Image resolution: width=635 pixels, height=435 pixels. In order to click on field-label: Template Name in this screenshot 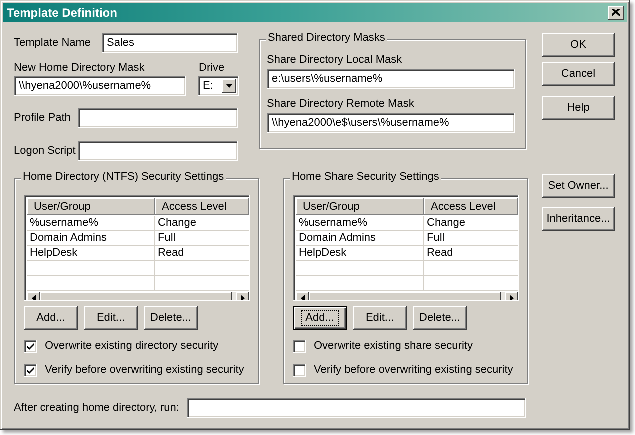, I will do `click(53, 43)`.